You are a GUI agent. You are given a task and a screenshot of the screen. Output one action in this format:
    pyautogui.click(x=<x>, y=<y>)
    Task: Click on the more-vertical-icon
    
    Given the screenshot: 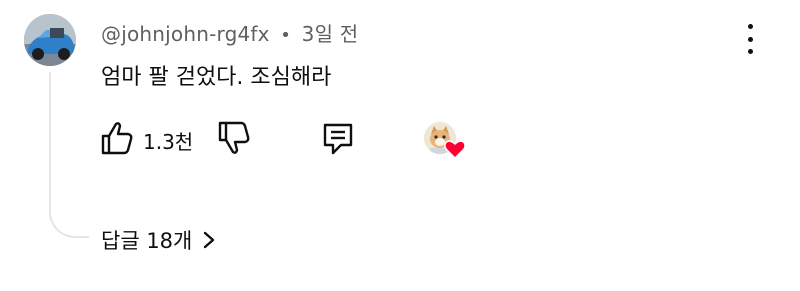 What is the action you would take?
    pyautogui.click(x=750, y=39)
    